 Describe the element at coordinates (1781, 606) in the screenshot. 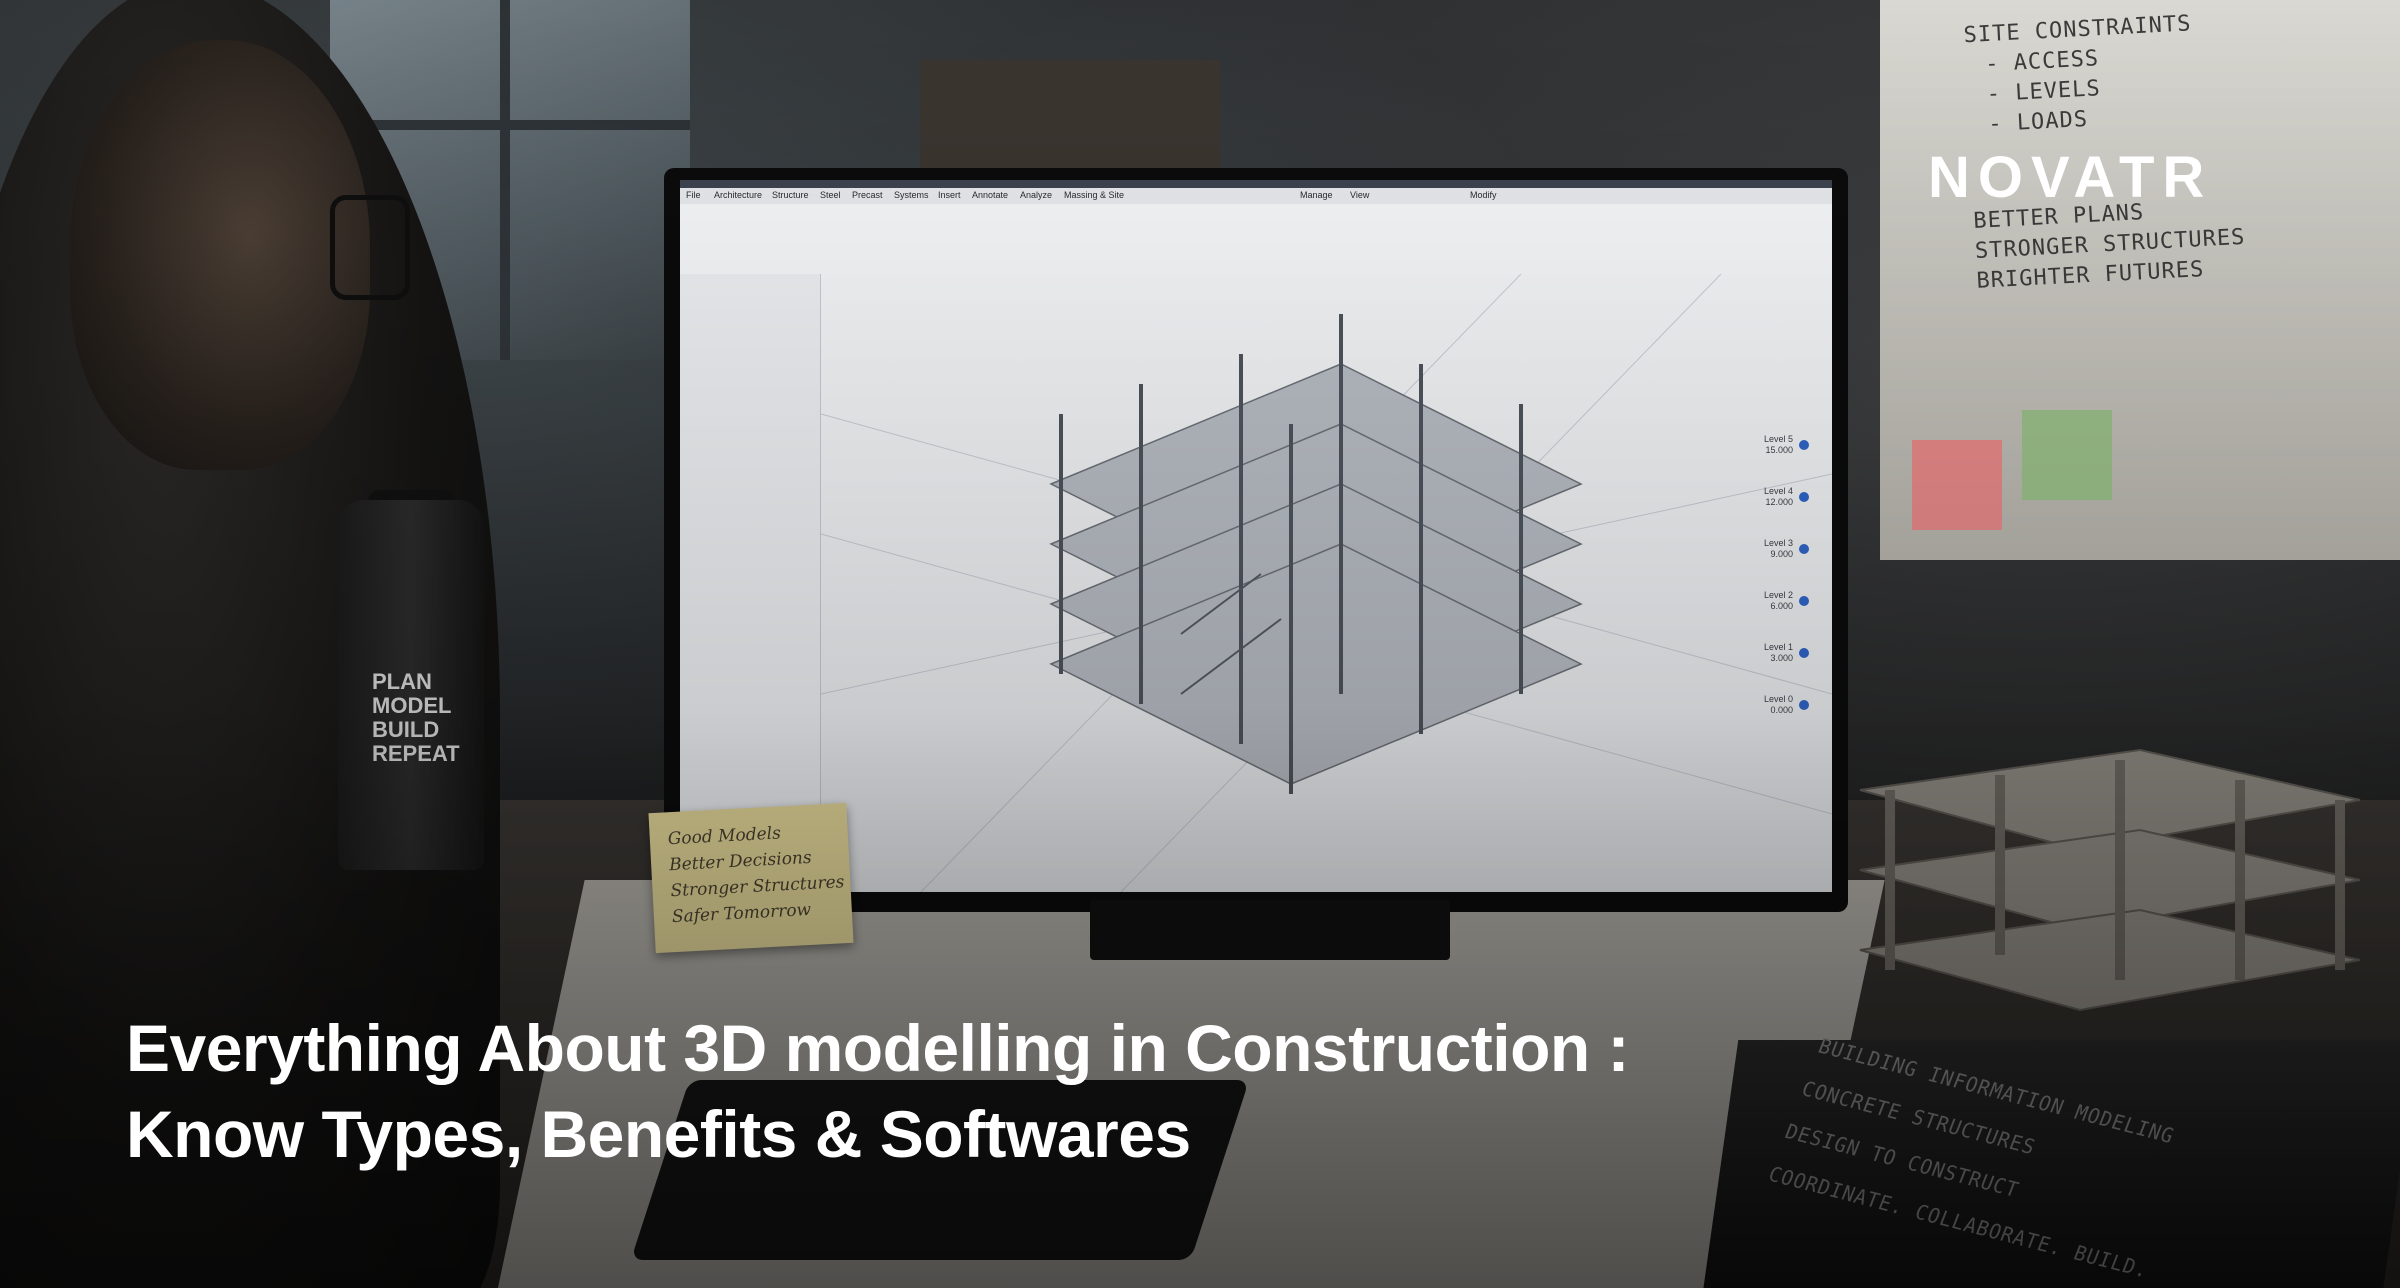

I see `level-elevation: 6.000` at that location.